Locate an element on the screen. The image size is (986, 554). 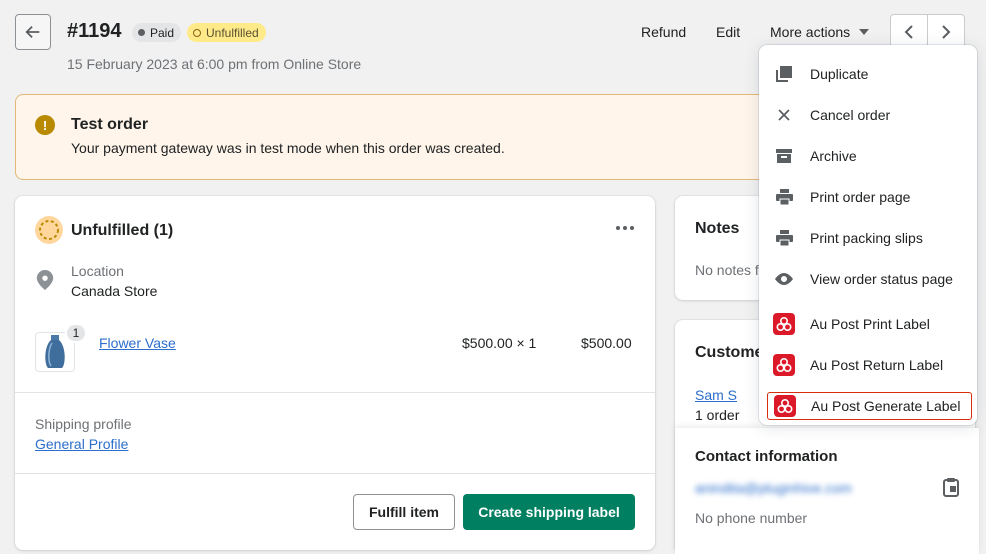
location-label: Location is located at coordinates (97, 271).